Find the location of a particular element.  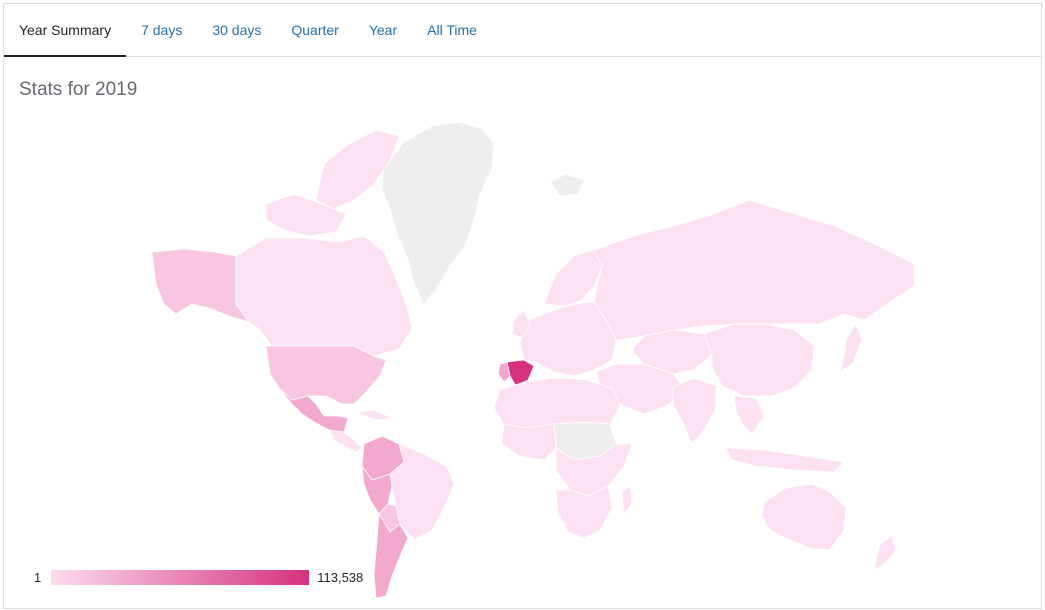

region-west-africa is located at coordinates (529, 442).